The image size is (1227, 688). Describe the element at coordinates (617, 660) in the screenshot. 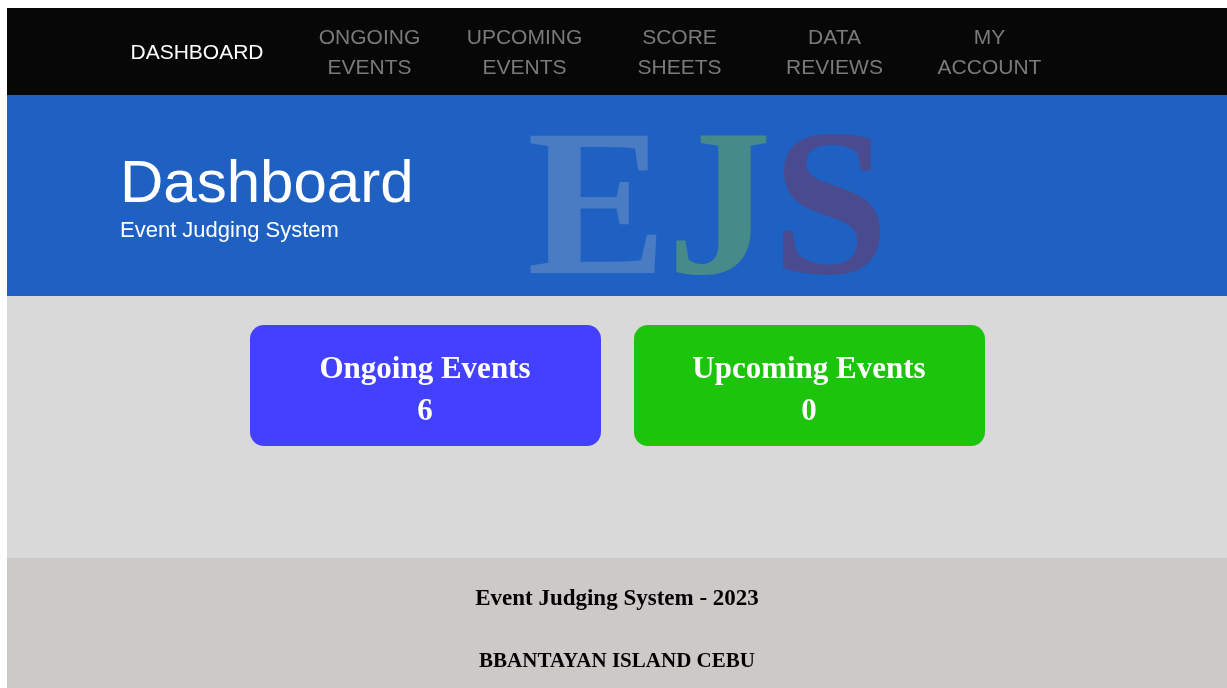

I see `footer-location: BBANTAYAN ISLAND CEBU` at that location.